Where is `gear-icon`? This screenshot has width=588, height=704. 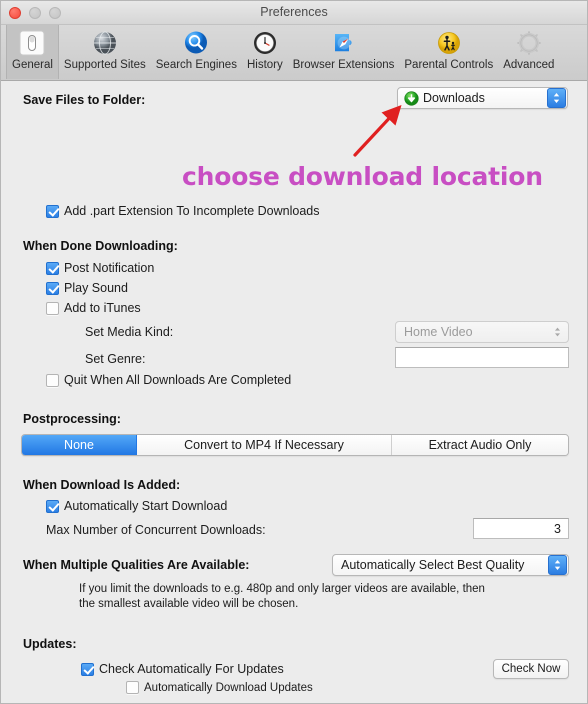 gear-icon is located at coordinates (529, 43).